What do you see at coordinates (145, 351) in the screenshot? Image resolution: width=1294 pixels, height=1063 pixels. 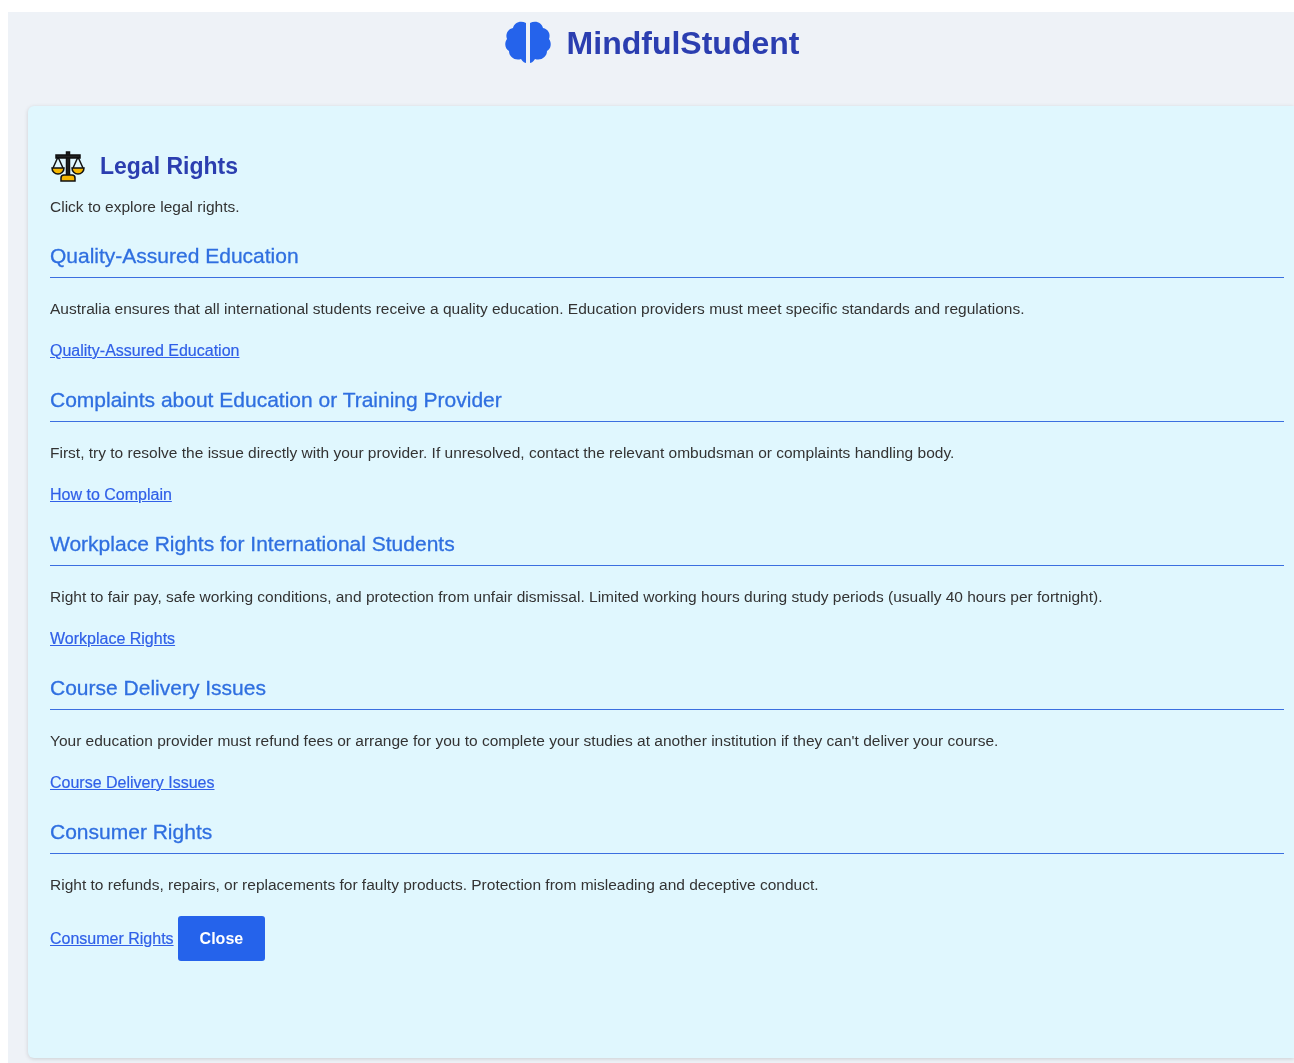 I see `section-link: Quality-Assured Education` at bounding box center [145, 351].